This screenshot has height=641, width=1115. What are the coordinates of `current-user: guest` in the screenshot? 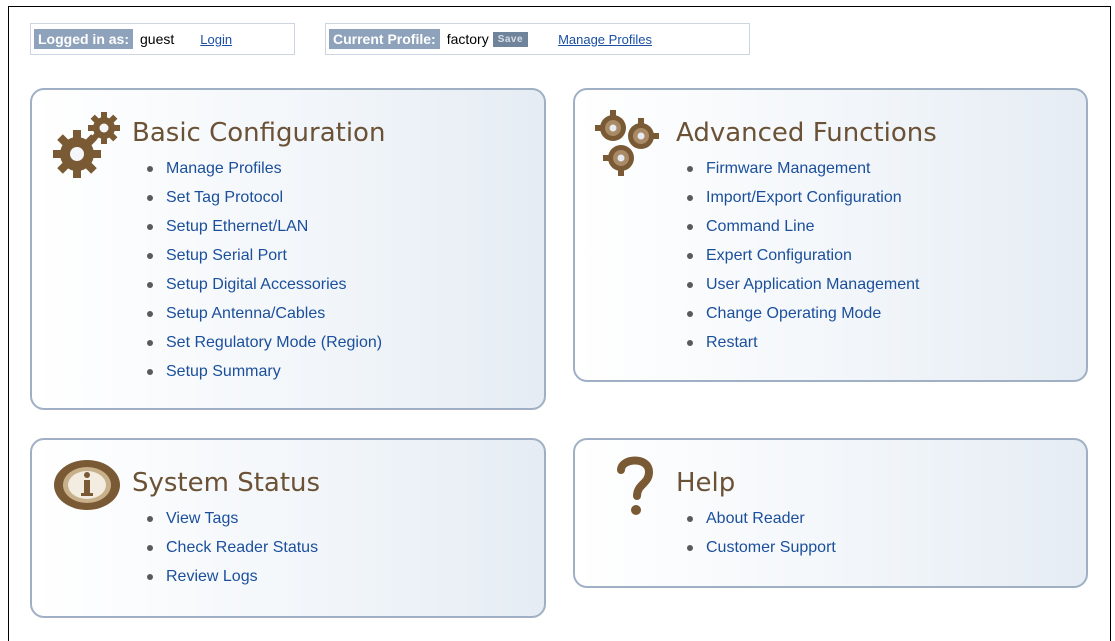 It's located at (157, 39).